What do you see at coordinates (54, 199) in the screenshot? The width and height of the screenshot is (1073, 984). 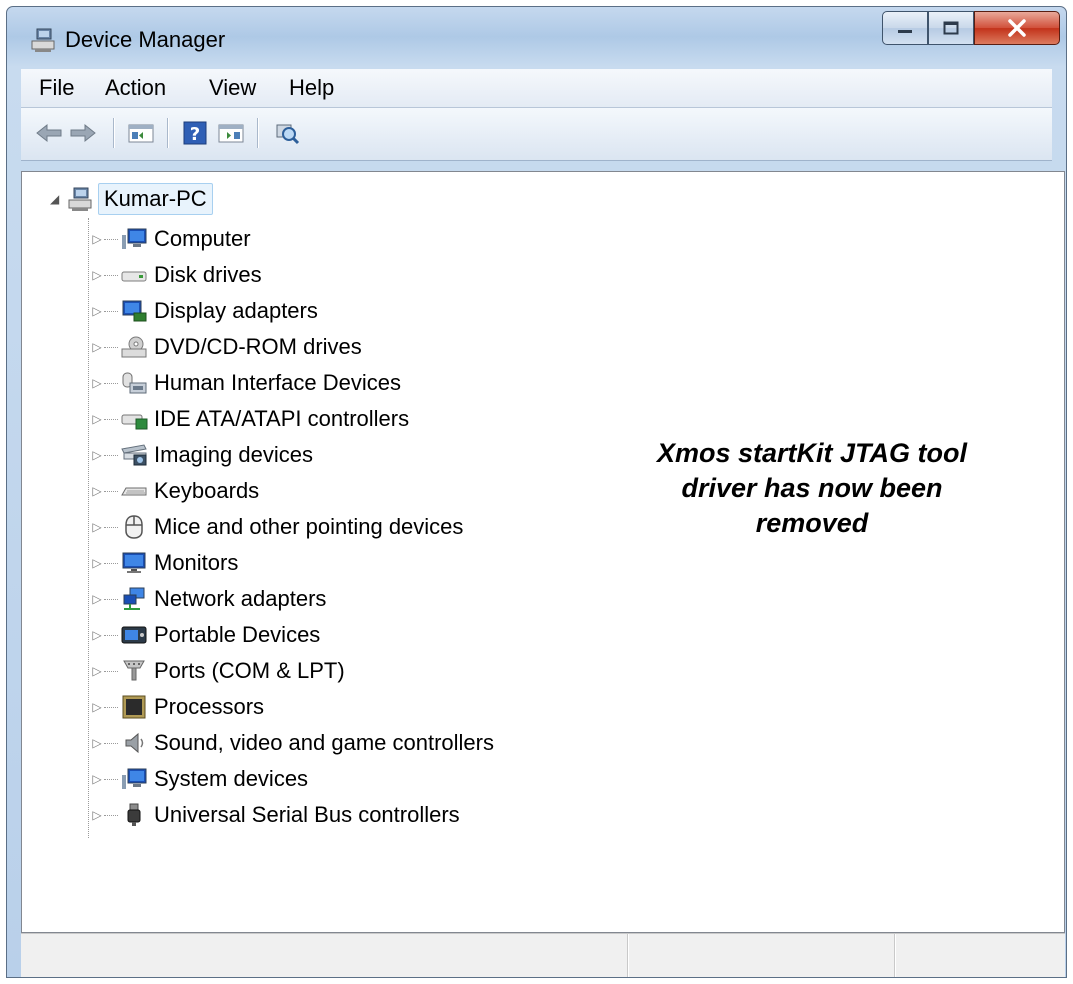 I see `collapse-icon: ◢` at bounding box center [54, 199].